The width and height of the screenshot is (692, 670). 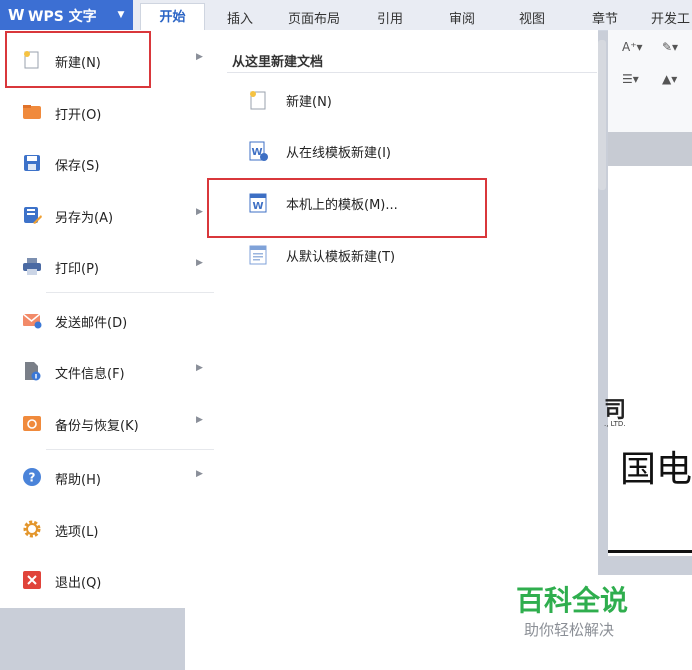 What do you see at coordinates (278, 62) in the screenshot?
I see `submenu-heading: 从这里新建文档` at bounding box center [278, 62].